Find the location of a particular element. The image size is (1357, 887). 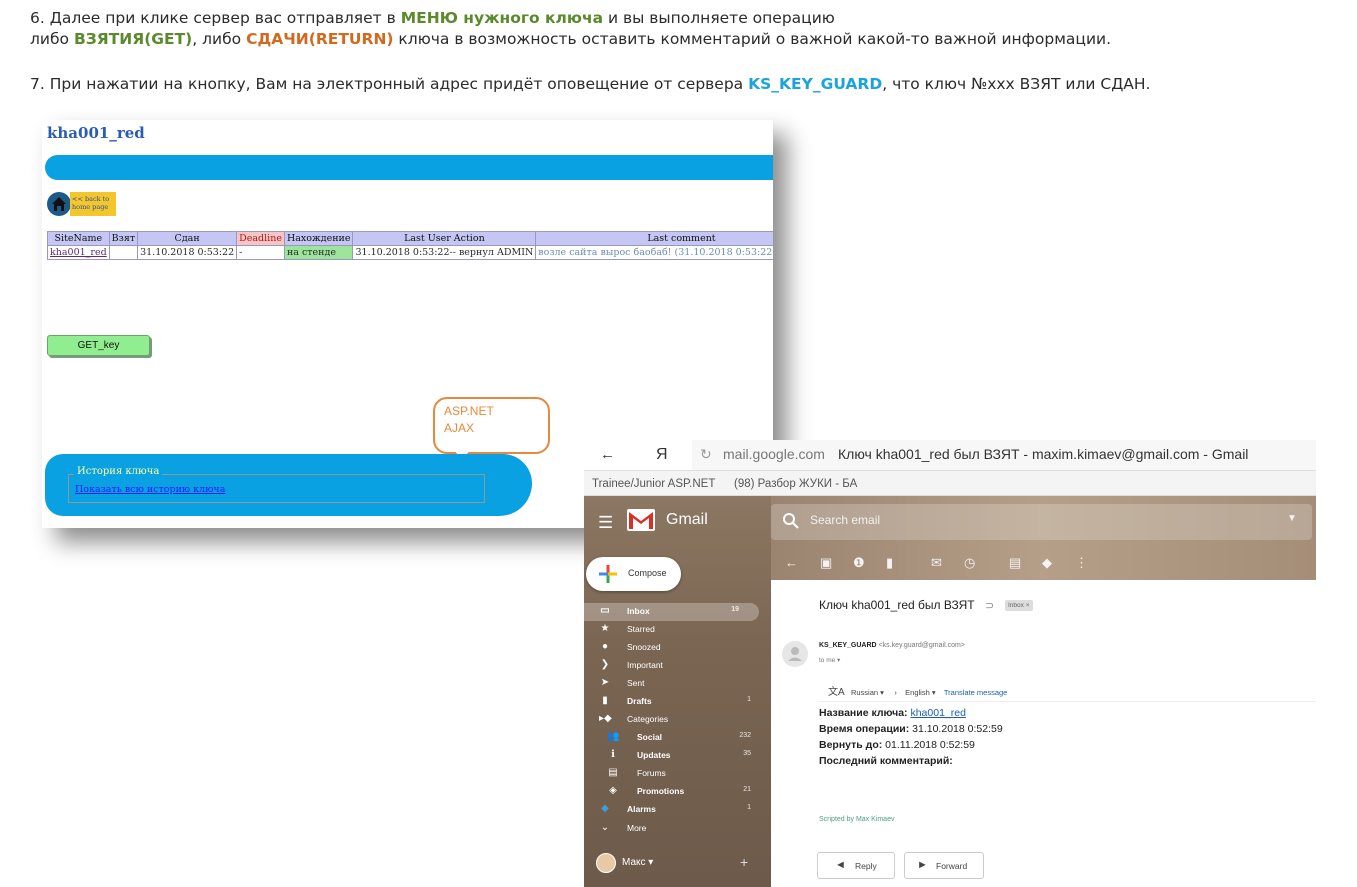

sidebar-item-inbox: ▭ Inbox 19 is located at coordinates (671, 612).